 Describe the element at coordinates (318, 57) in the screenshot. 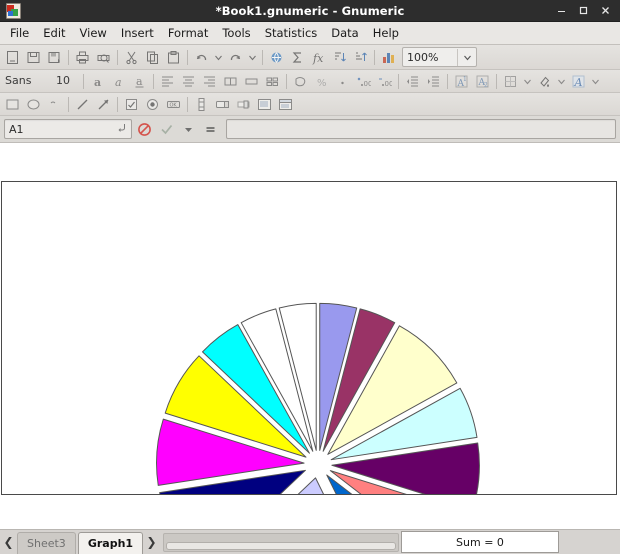

I see `function-icon: fx` at that location.